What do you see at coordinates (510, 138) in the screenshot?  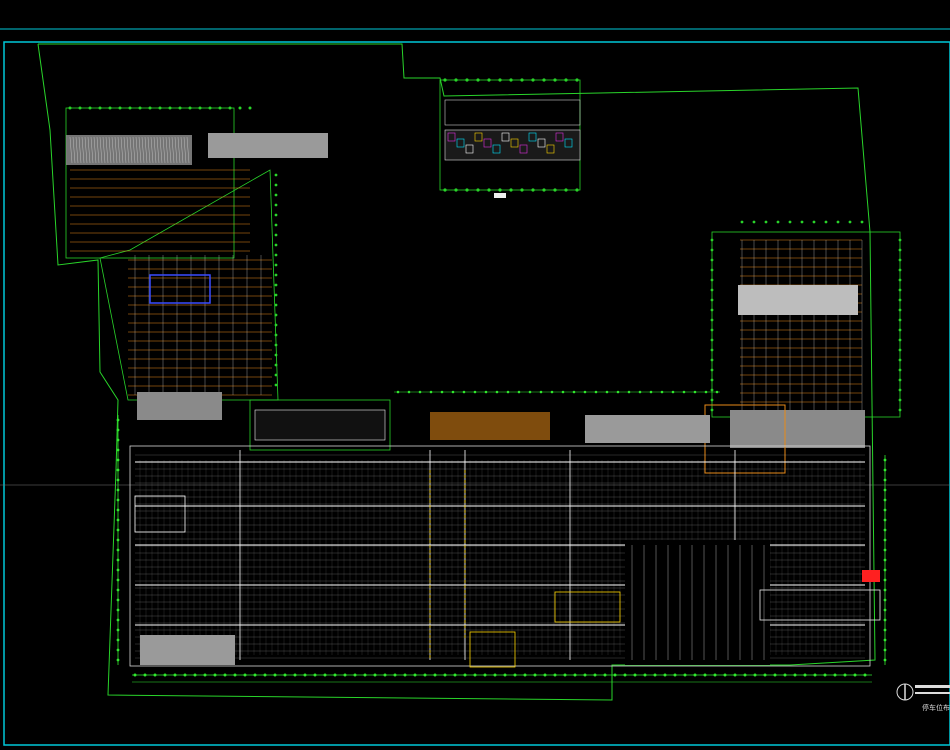 I see `building-block-top` at bounding box center [510, 138].